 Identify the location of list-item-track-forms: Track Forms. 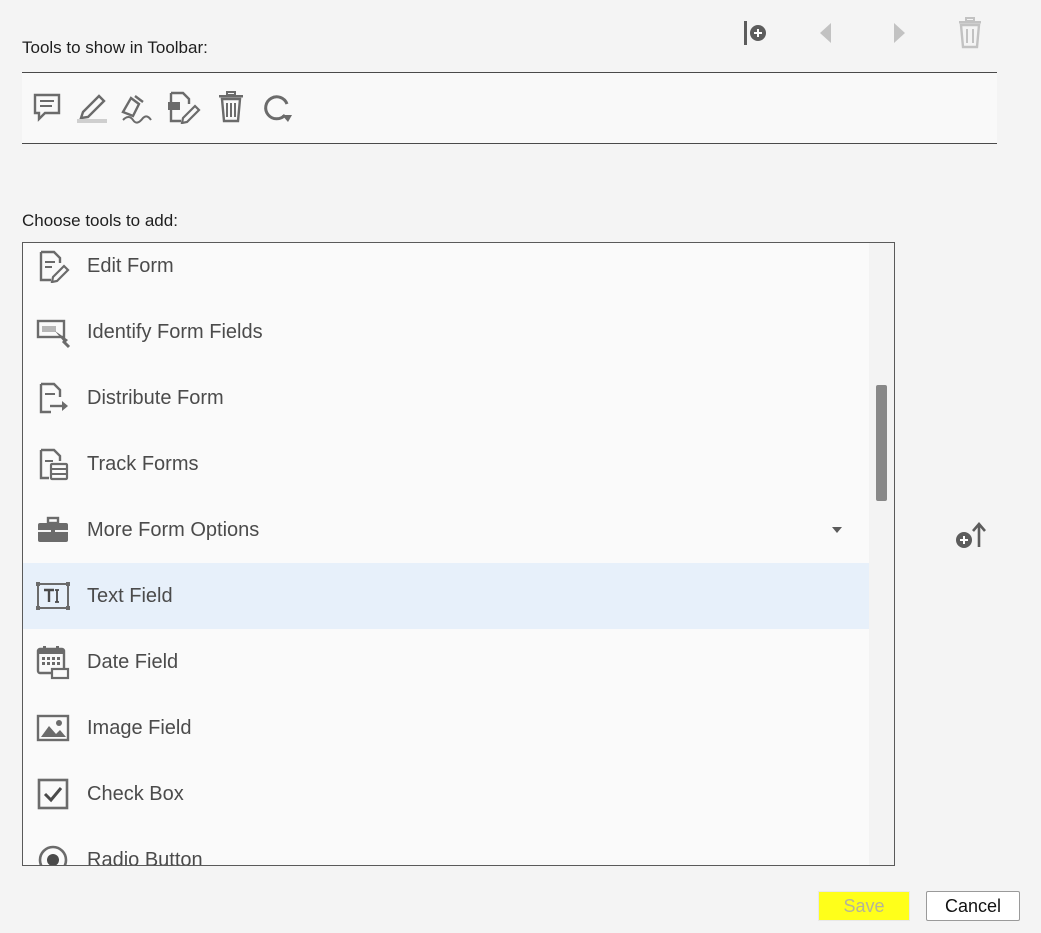
(446, 464).